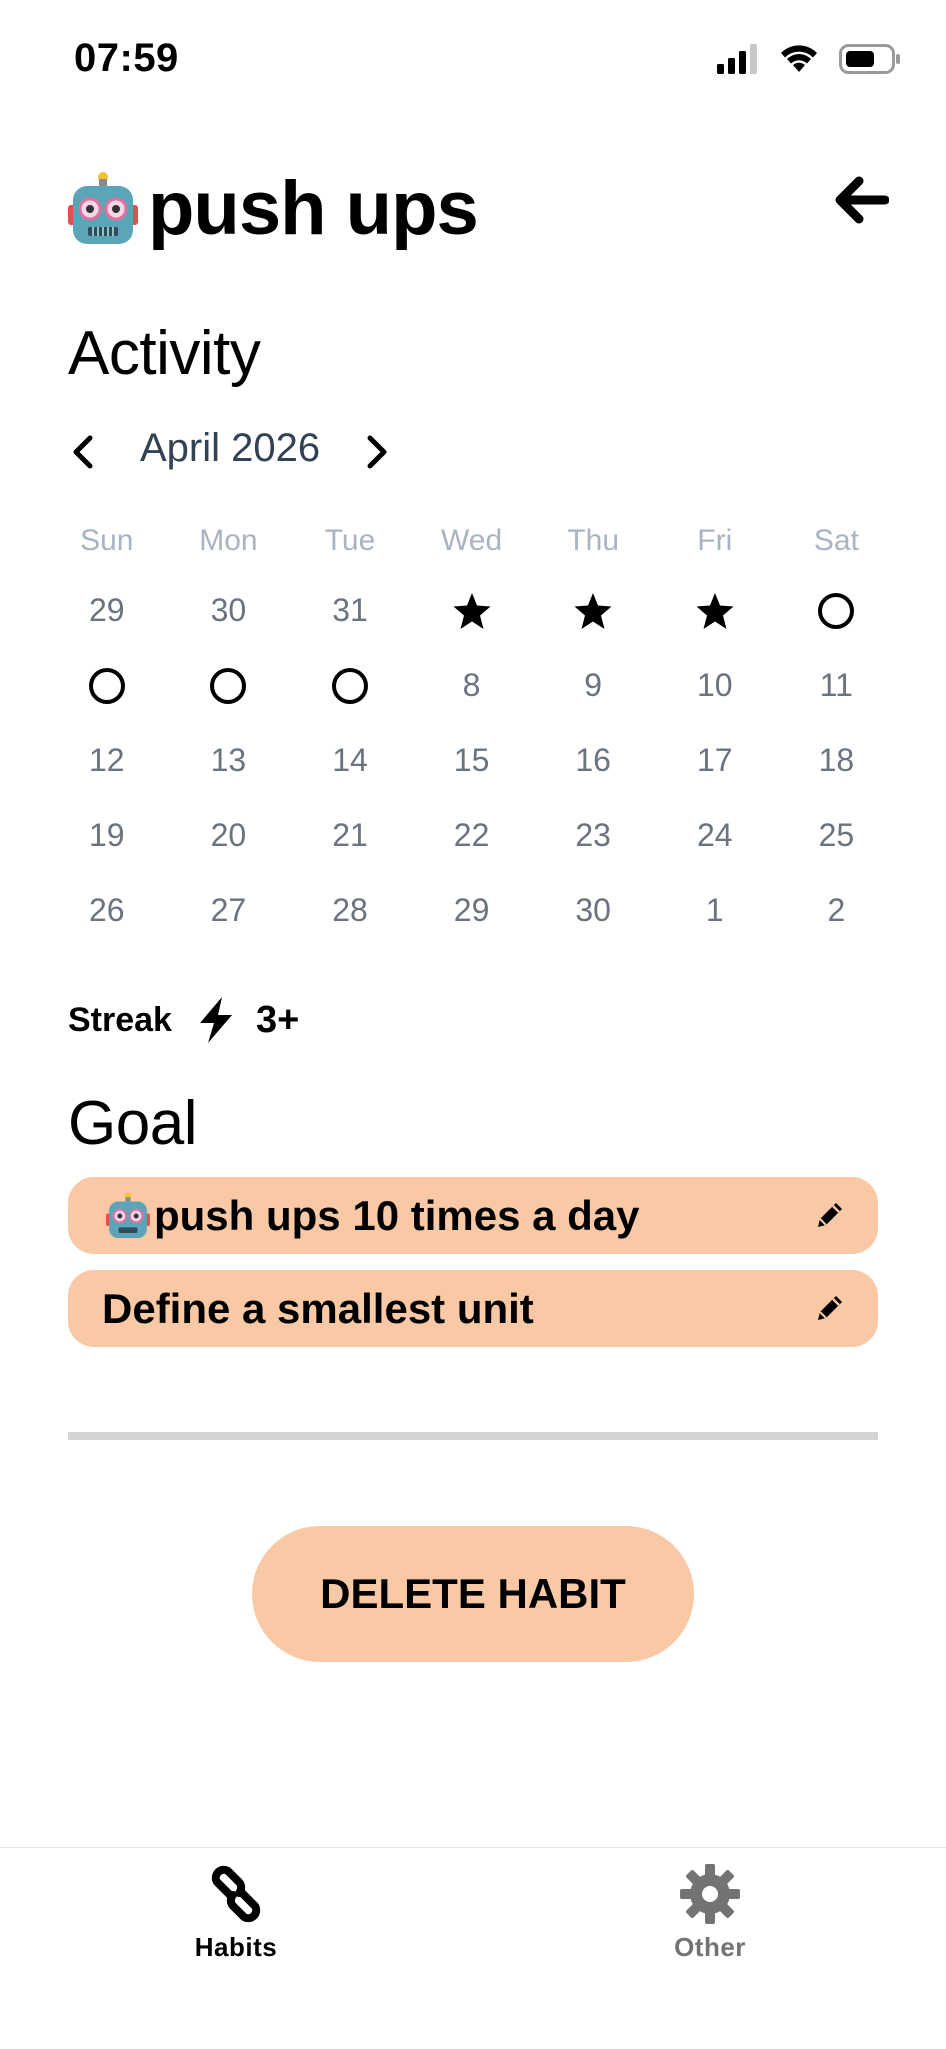 This screenshot has height=2049, width=946. I want to click on gear-icon, so click(710, 1894).